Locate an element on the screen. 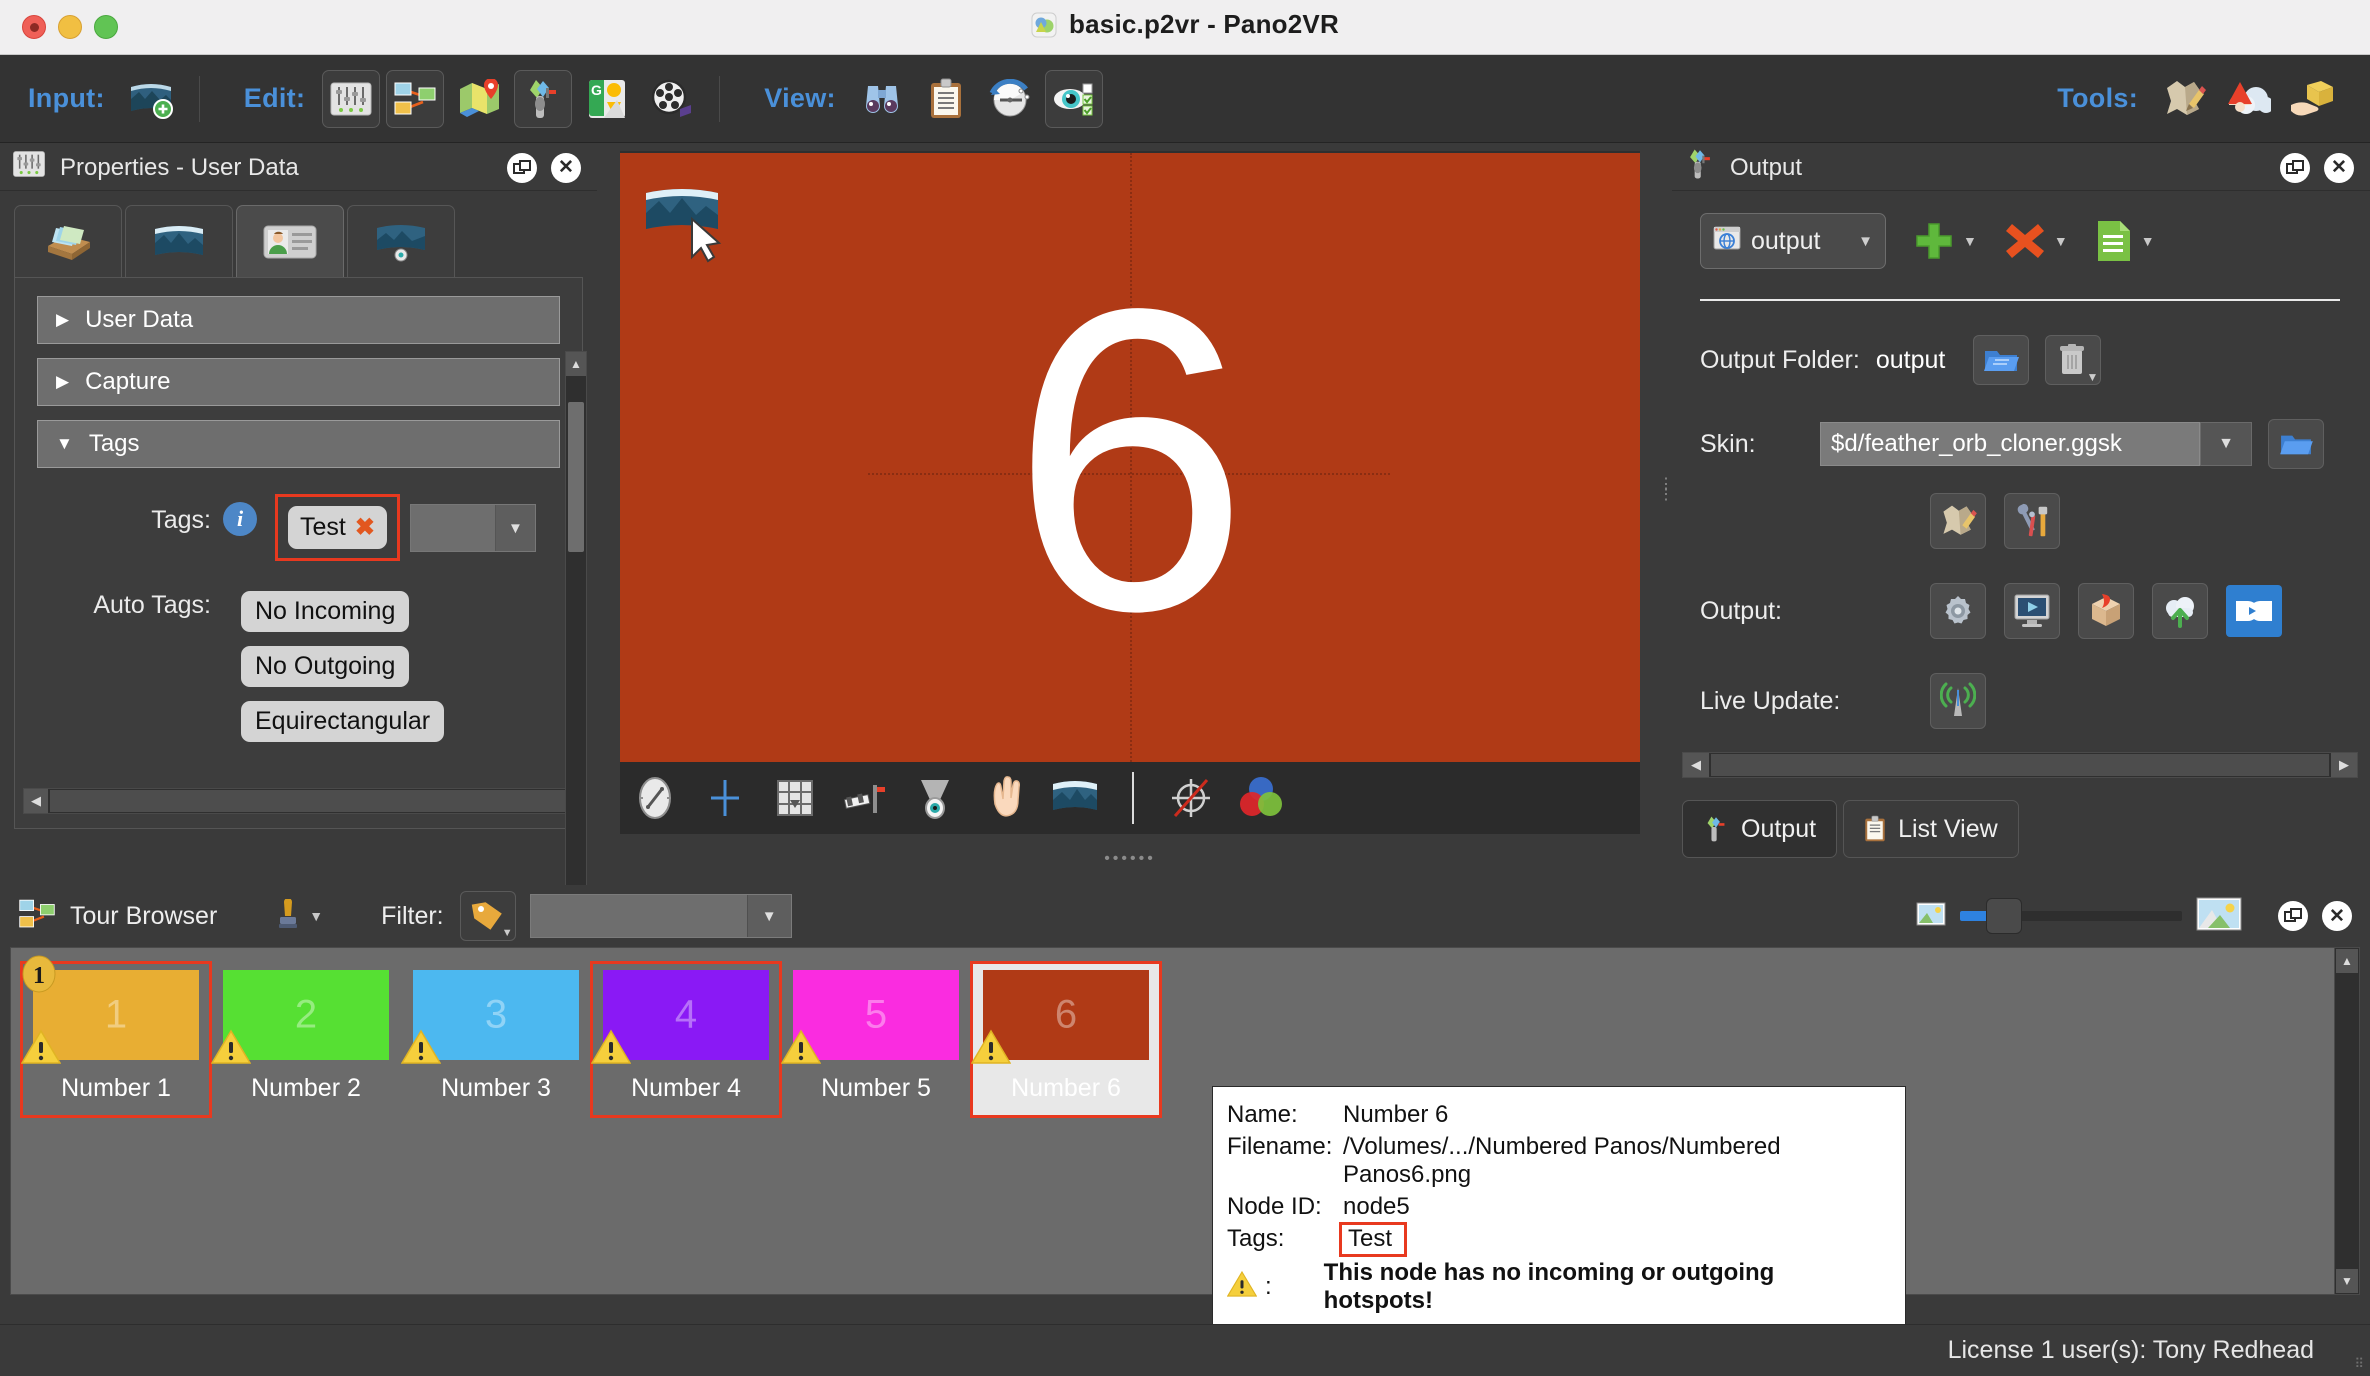  output-horizontal-scrollbar: ◀ ▶ is located at coordinates (2020, 765).